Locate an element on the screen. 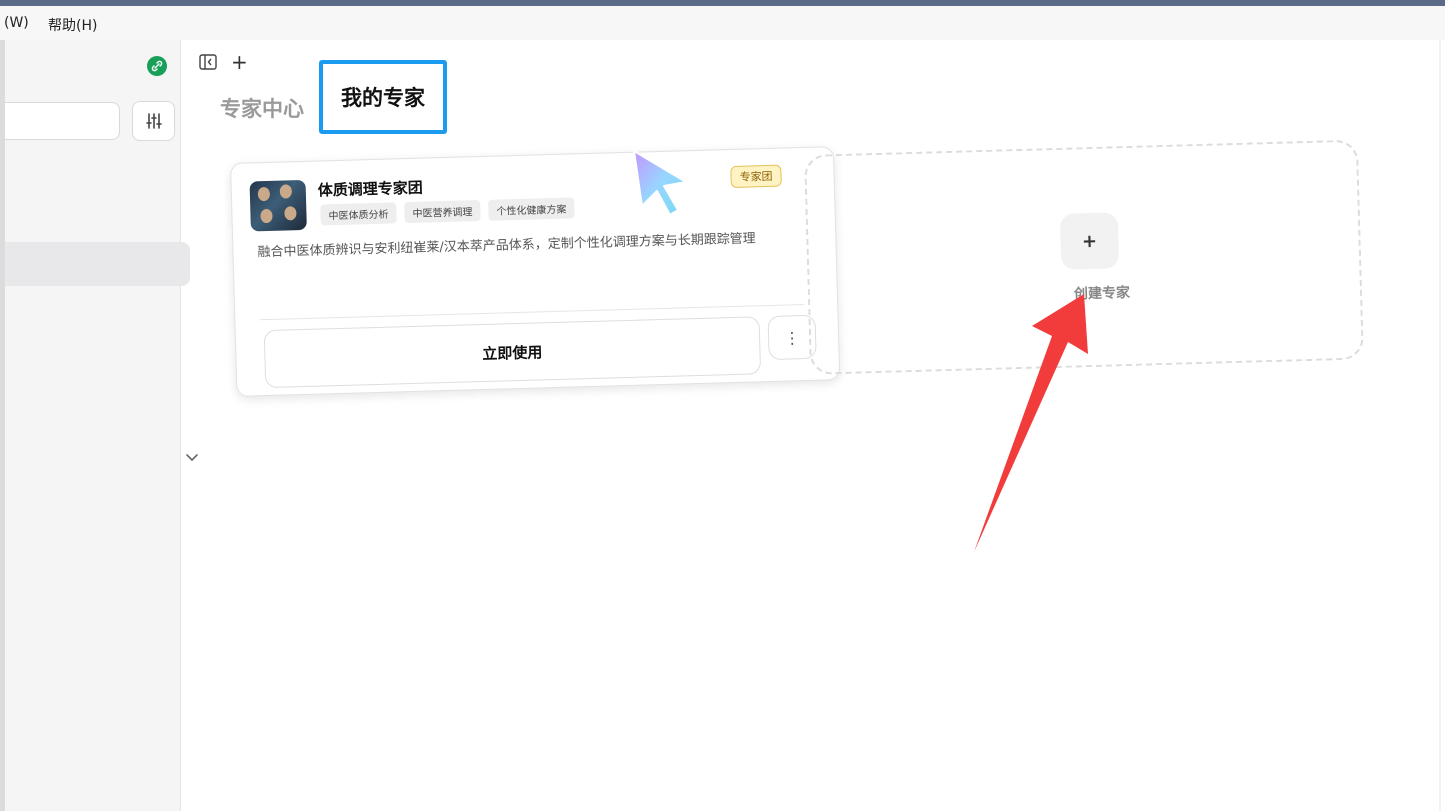 The image size is (1445, 811). expert-avatar is located at coordinates (278, 205).